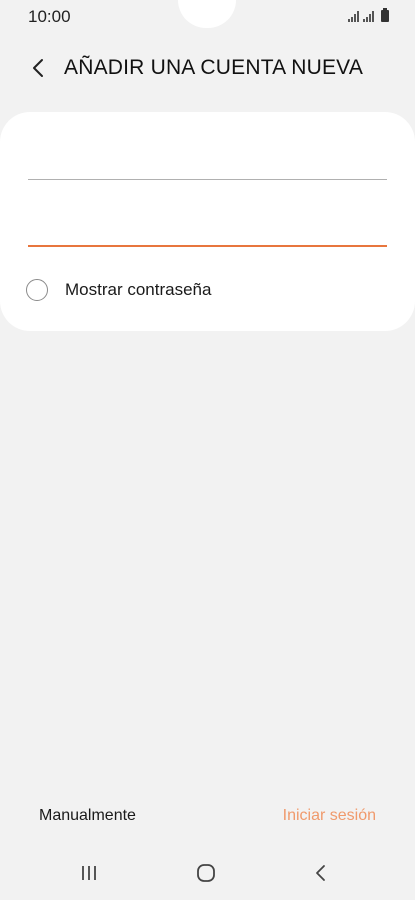 The height and width of the screenshot is (900, 415). I want to click on back-icon, so click(320, 873).